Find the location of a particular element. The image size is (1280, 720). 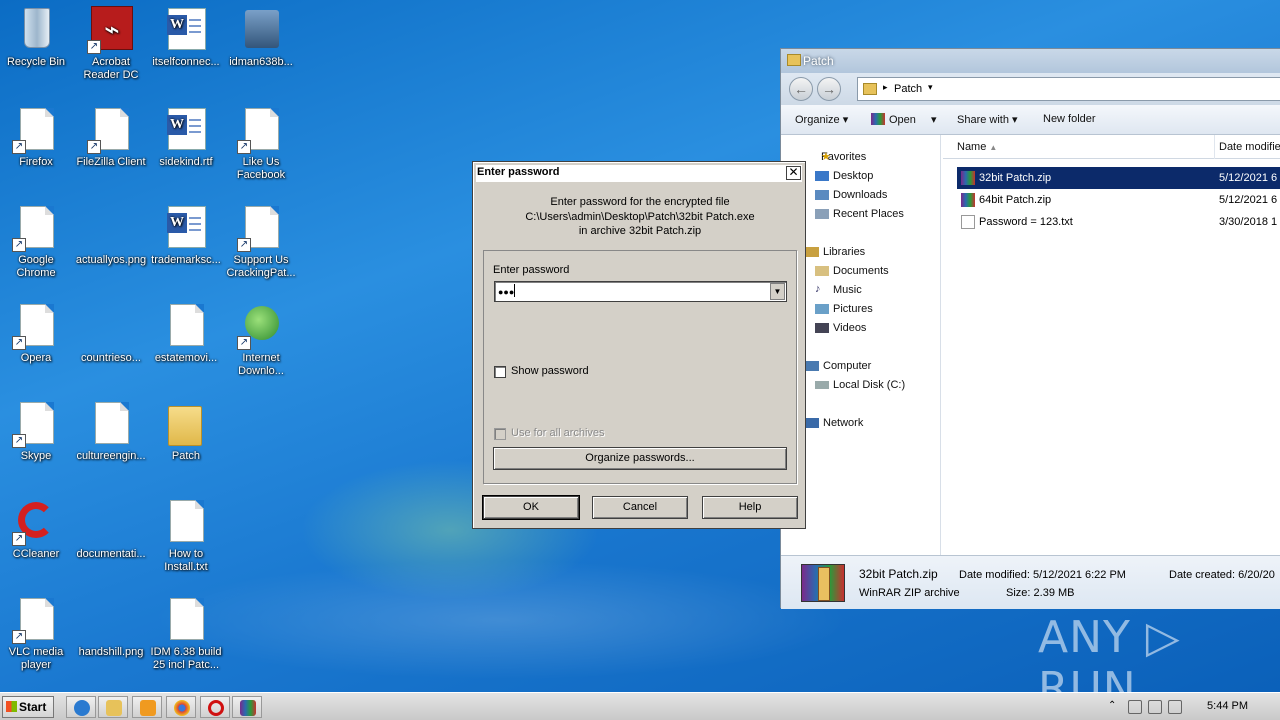

details-date-modified: Date modified: 5/12/2021 6:22 PM is located at coordinates (1042, 575).